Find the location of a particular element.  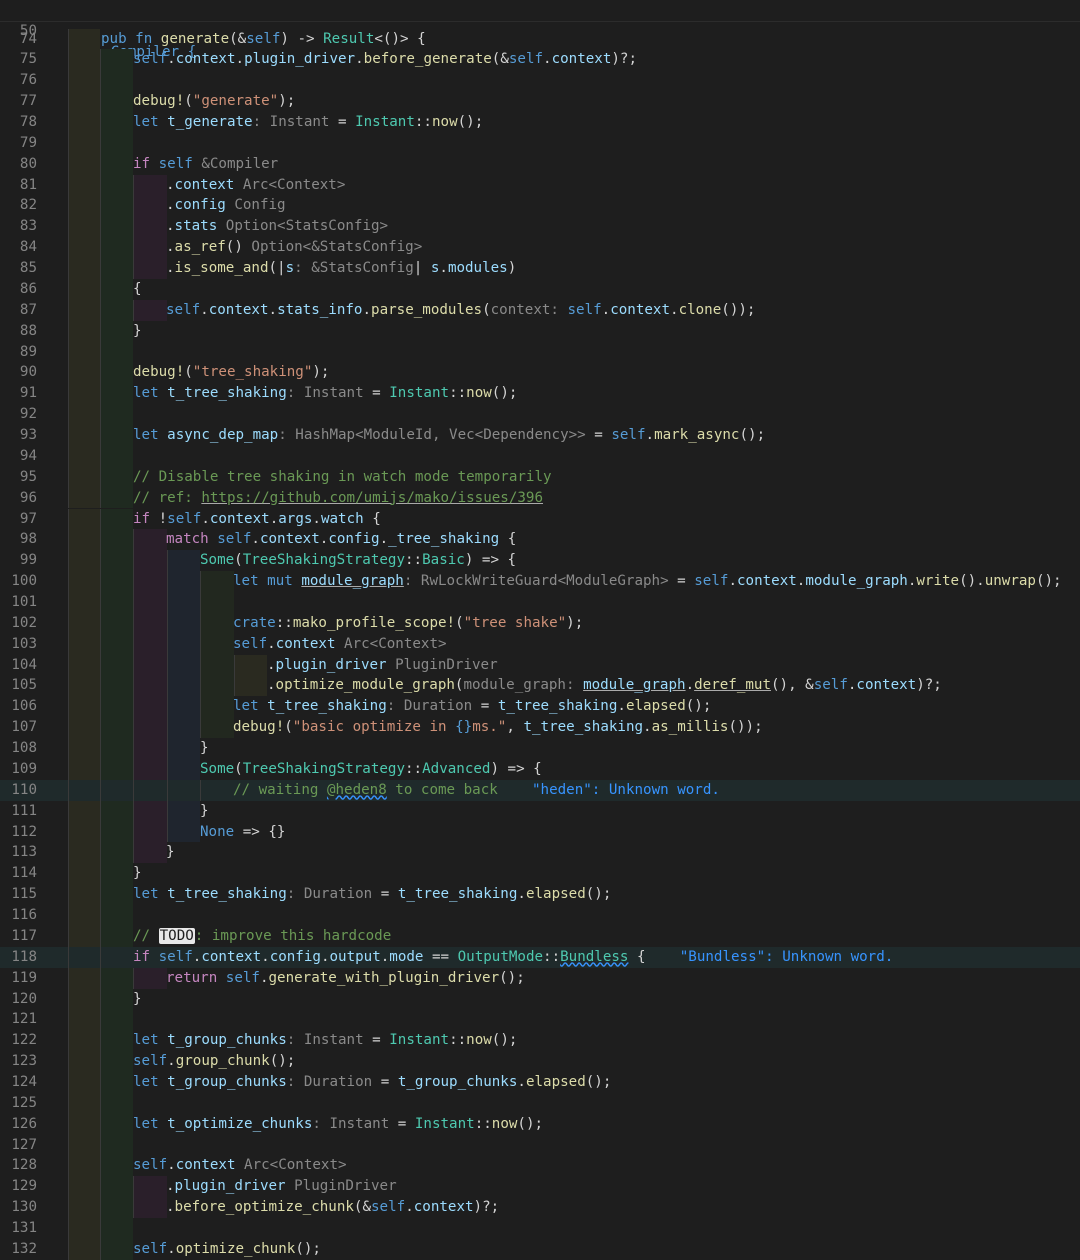

code-token: = is located at coordinates (376, 1040).